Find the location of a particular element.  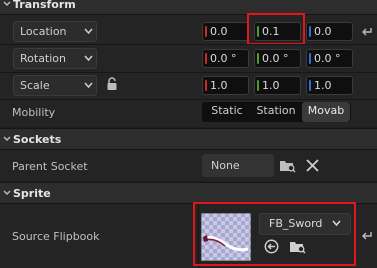

rotation-y-value: 0.0 ° is located at coordinates (275, 58).